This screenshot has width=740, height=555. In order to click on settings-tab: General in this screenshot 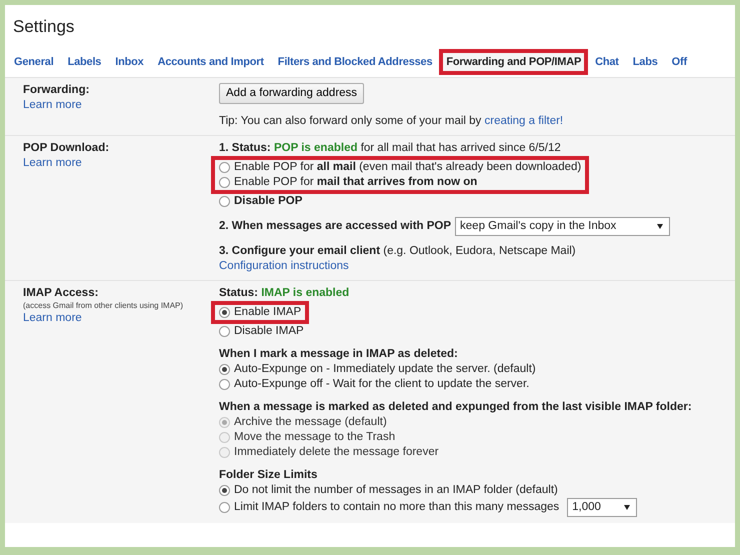, I will do `click(34, 62)`.